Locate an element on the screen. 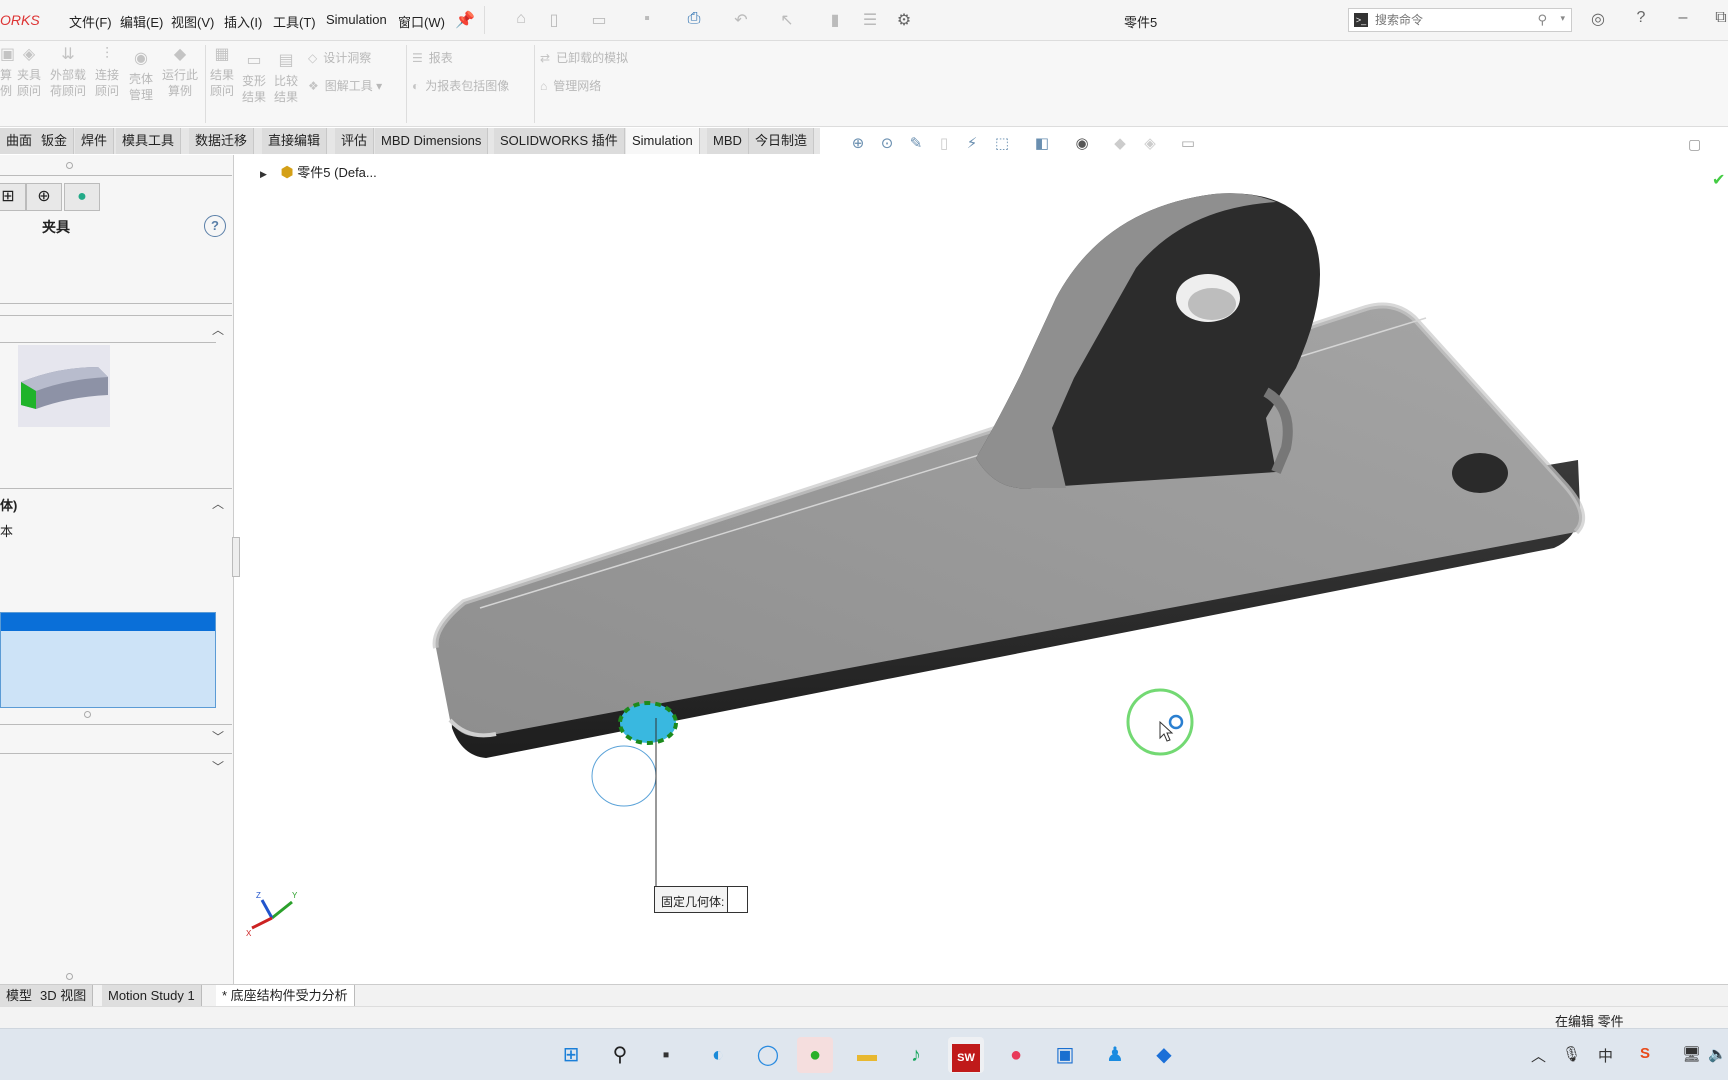  ribbon-shell-manager: ◉ 壳体管理 is located at coordinates (141, 77).